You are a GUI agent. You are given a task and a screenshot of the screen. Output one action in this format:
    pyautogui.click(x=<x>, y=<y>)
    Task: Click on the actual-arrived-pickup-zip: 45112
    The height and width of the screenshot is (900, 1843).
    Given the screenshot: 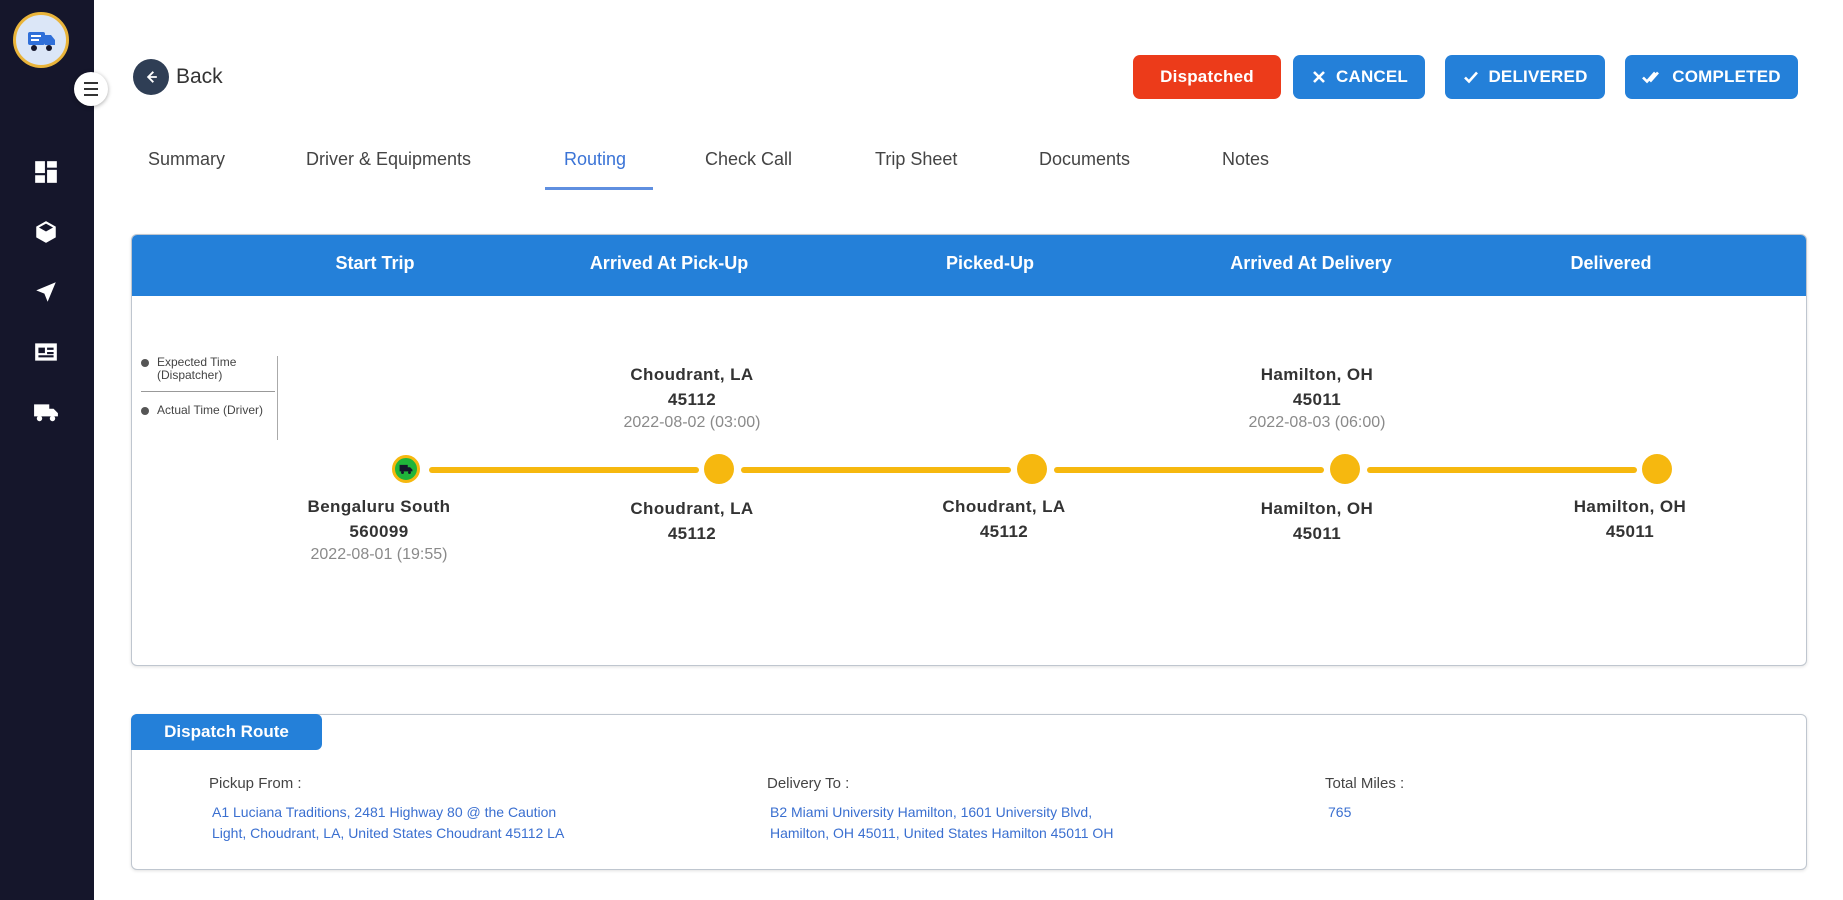 What is the action you would take?
    pyautogui.click(x=692, y=533)
    